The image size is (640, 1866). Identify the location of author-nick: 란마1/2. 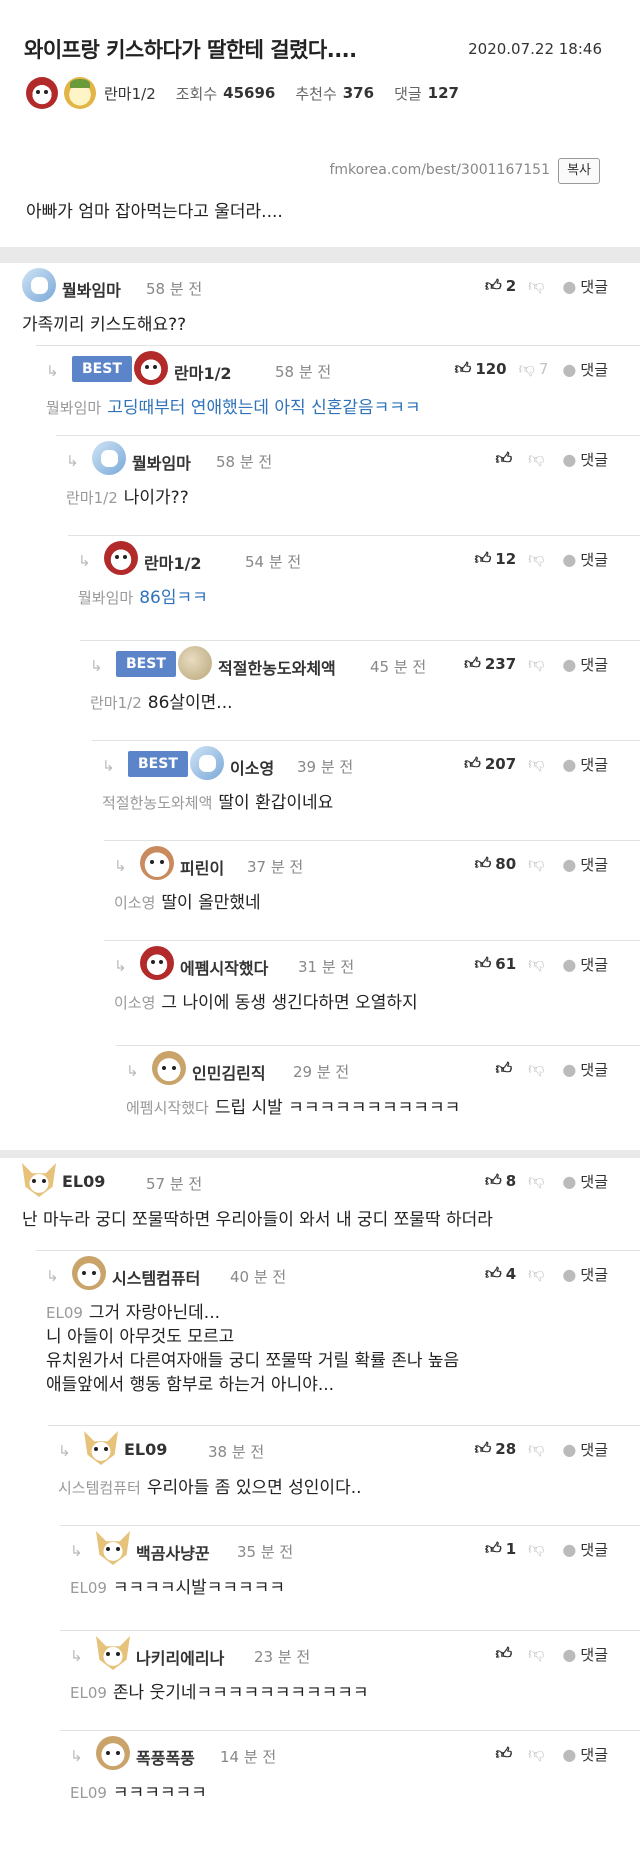
(130, 93).